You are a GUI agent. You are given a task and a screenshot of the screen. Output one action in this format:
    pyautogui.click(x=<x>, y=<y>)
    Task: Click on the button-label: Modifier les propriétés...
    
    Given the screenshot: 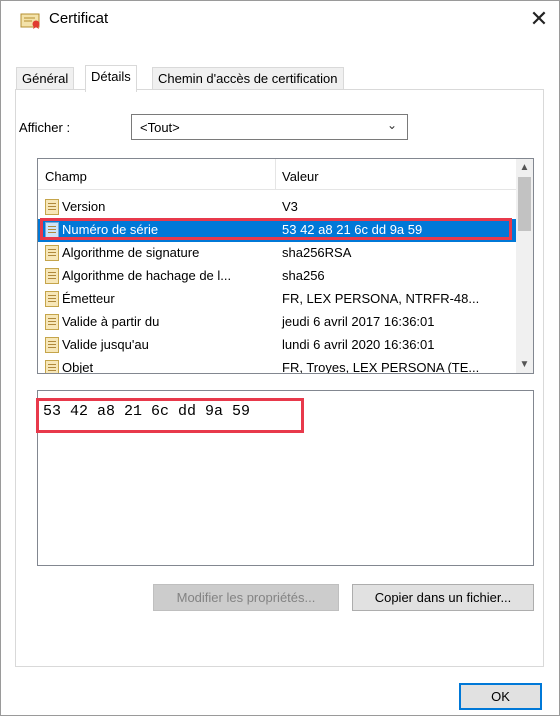 What is the action you would take?
    pyautogui.click(x=246, y=597)
    